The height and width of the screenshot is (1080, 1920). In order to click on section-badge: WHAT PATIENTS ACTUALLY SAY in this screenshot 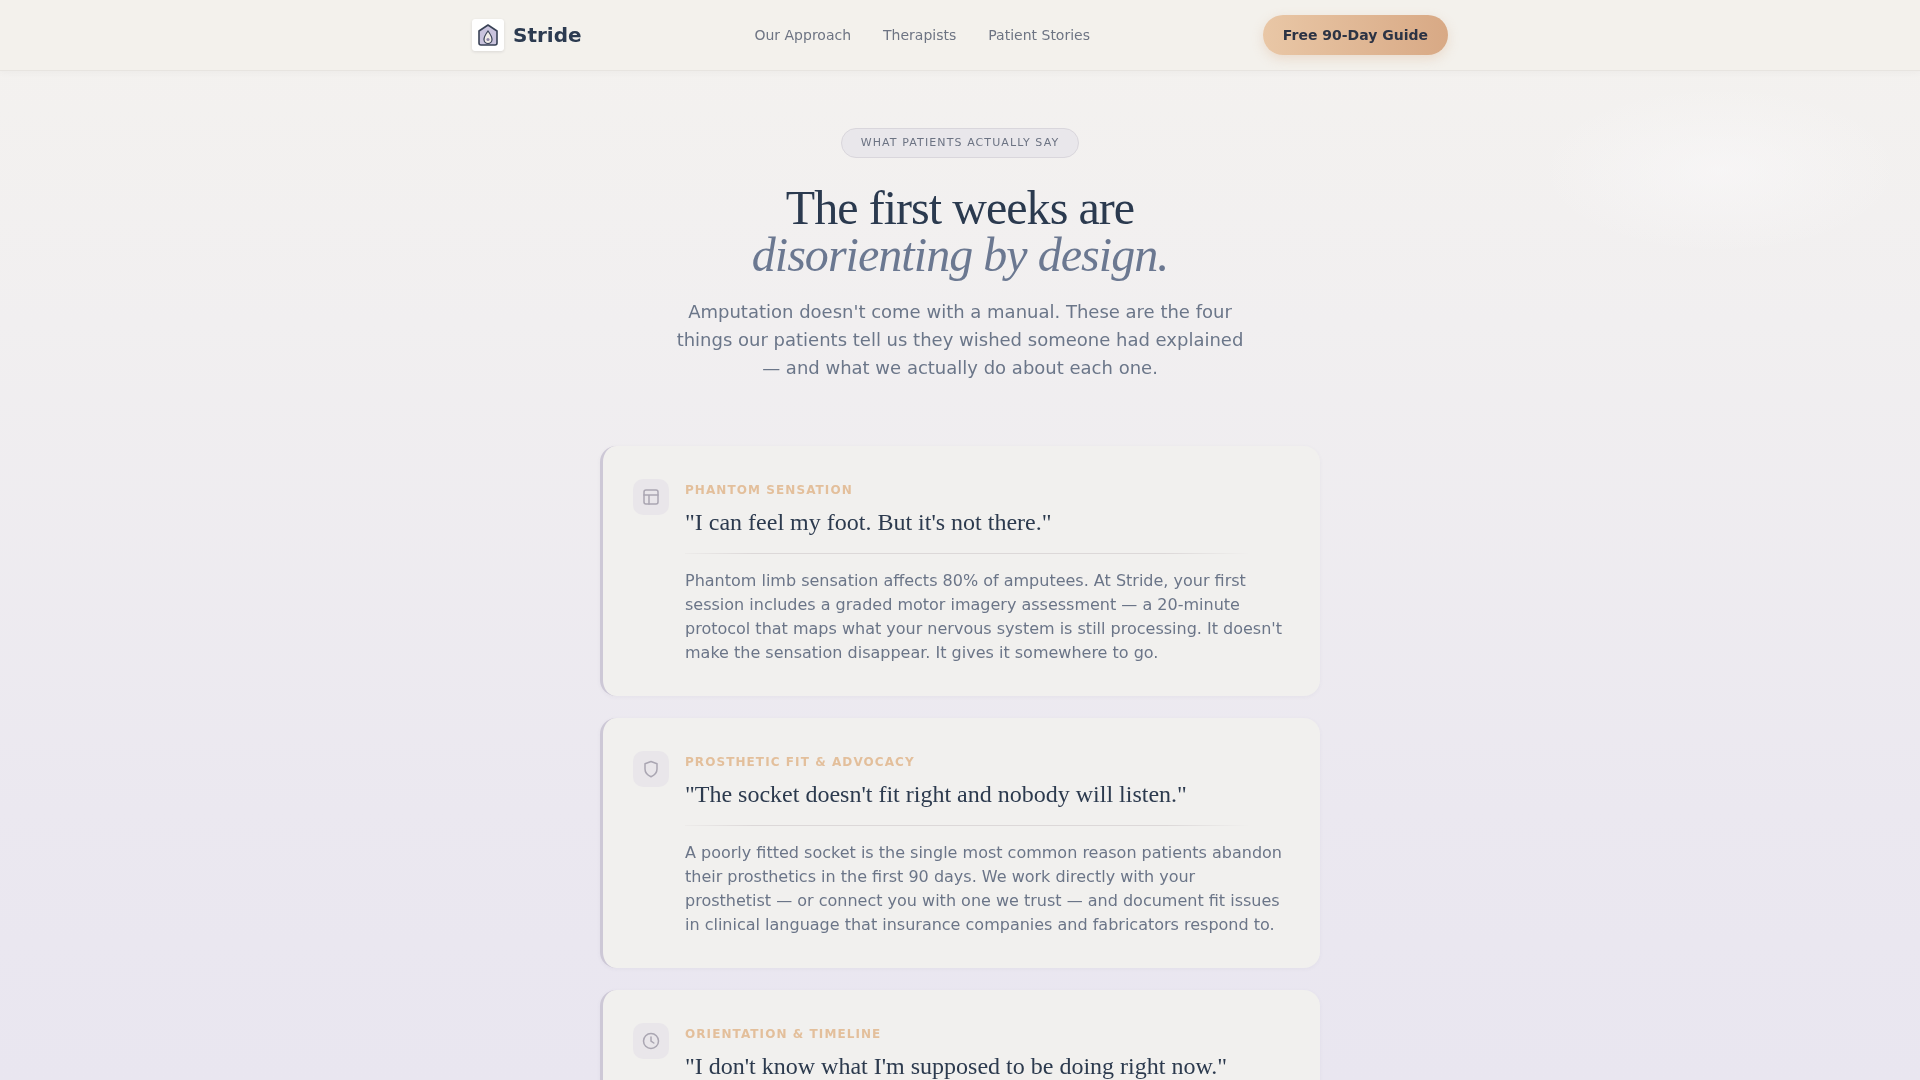, I will do `click(960, 143)`.